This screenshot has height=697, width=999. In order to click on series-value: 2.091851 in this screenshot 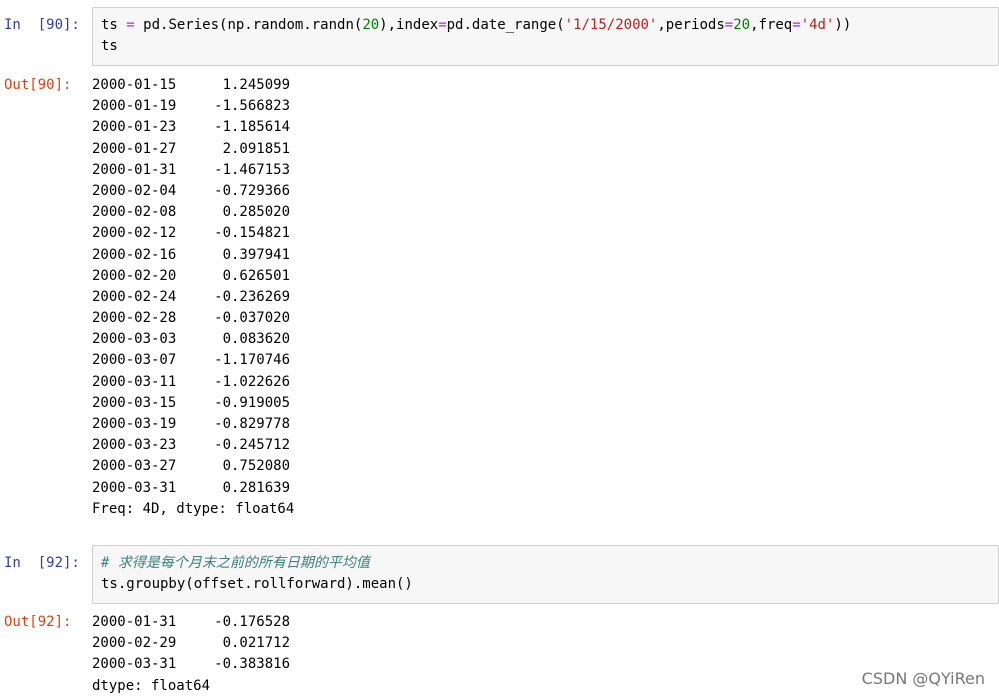, I will do `click(256, 148)`.